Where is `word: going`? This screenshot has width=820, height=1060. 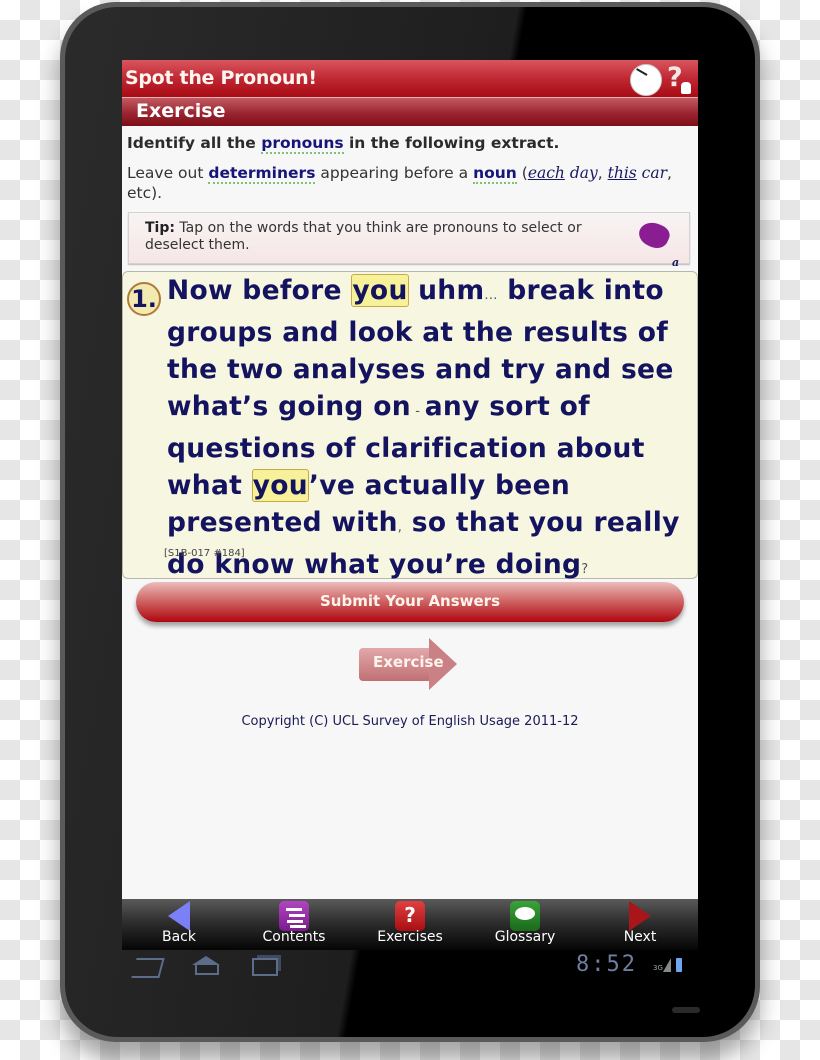
word: going is located at coordinates (321, 406).